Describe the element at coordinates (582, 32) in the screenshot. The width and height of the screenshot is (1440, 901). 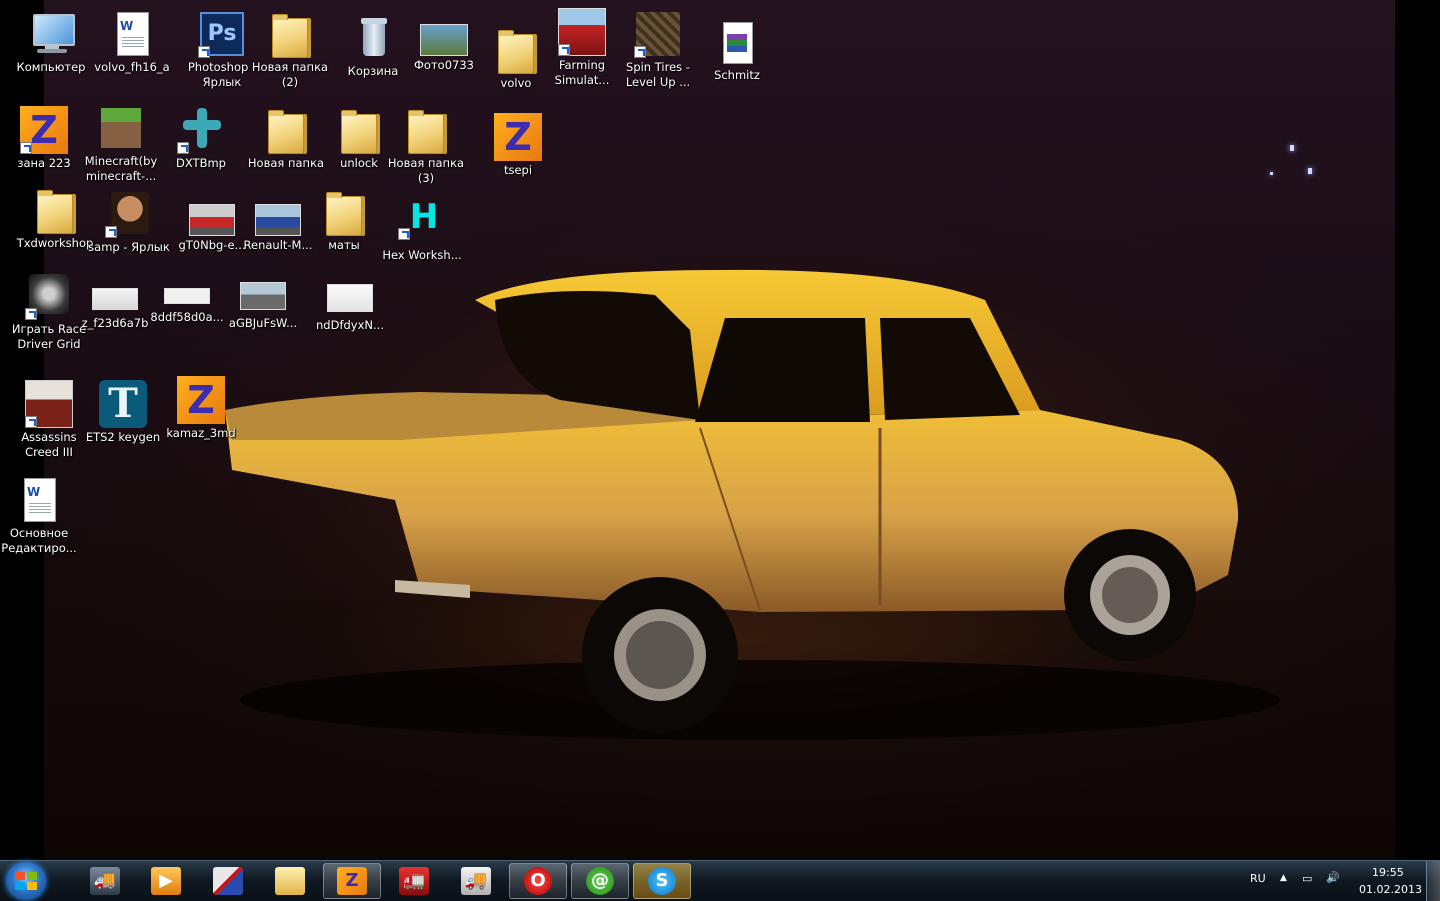
I see `farming-simulator-icon` at that location.